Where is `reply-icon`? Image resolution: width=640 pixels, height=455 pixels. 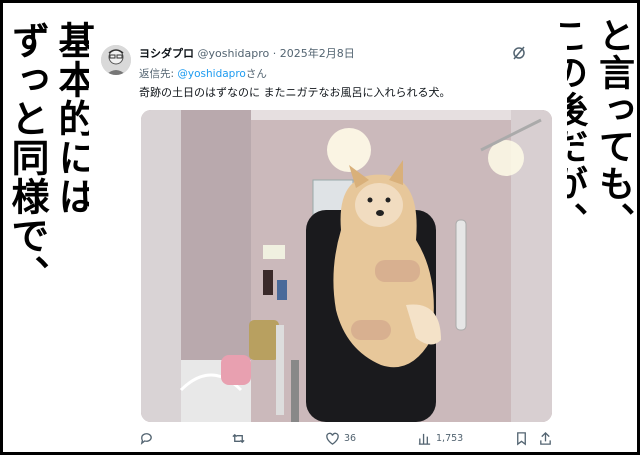
reply-icon is located at coordinates (146, 439).